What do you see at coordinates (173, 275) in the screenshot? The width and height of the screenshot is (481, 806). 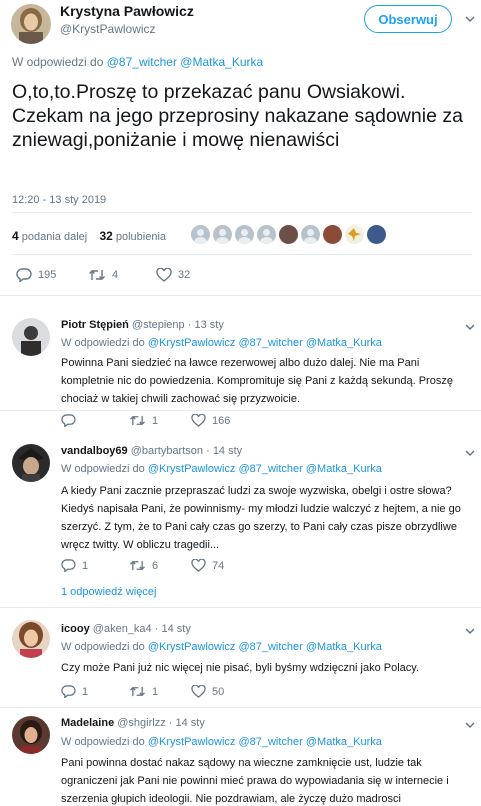 I see `like-action: 32` at bounding box center [173, 275].